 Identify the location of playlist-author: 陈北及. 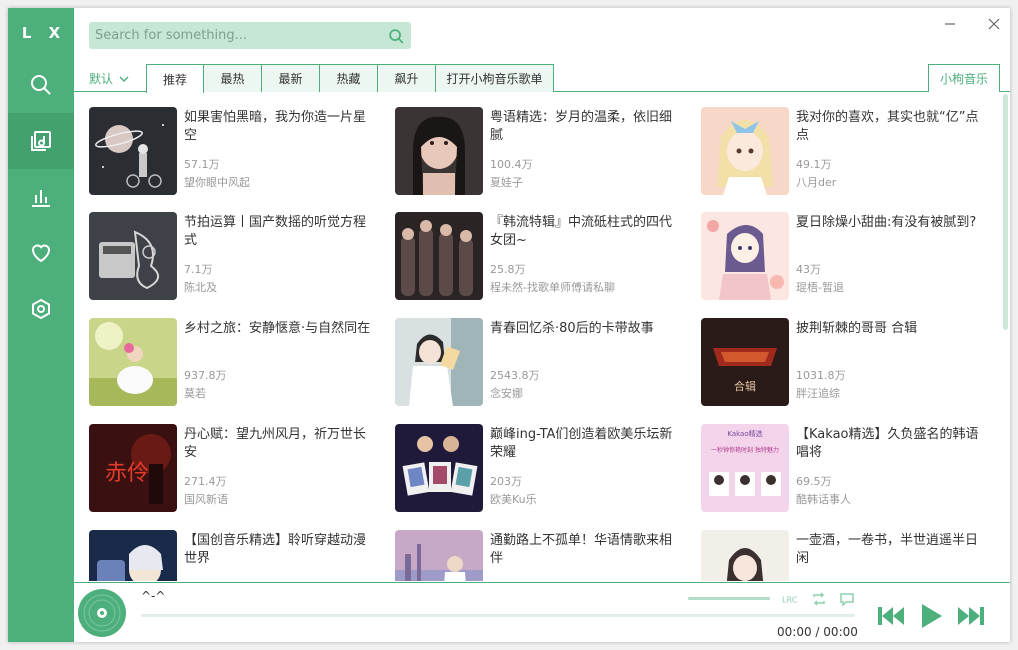
(200, 287).